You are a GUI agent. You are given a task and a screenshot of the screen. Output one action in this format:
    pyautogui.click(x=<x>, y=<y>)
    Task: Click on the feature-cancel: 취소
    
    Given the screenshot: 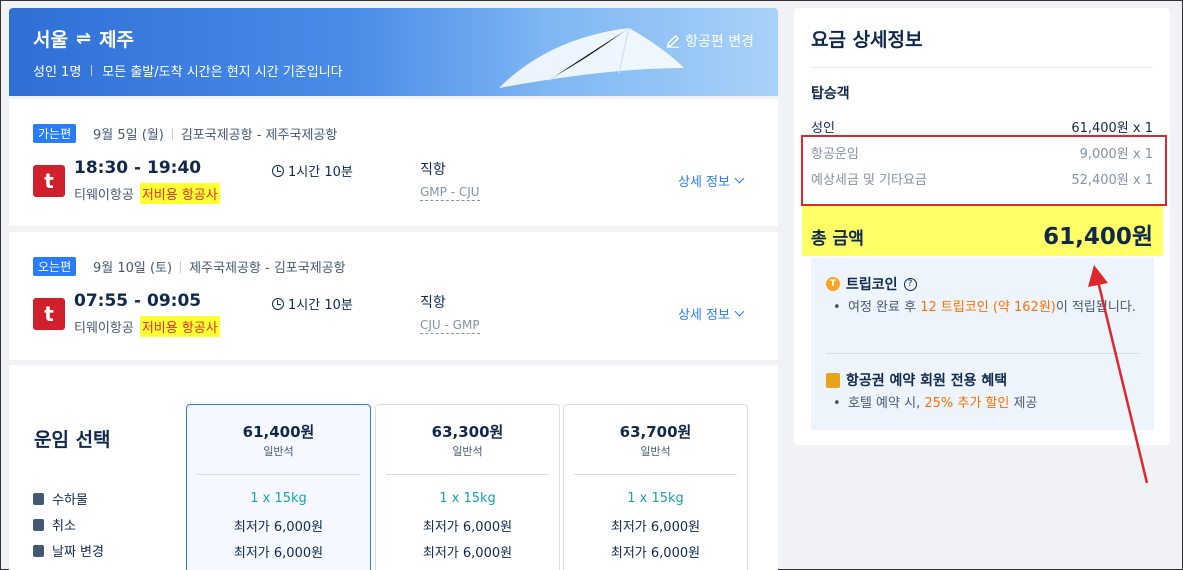 What is the action you would take?
    pyautogui.click(x=54, y=524)
    